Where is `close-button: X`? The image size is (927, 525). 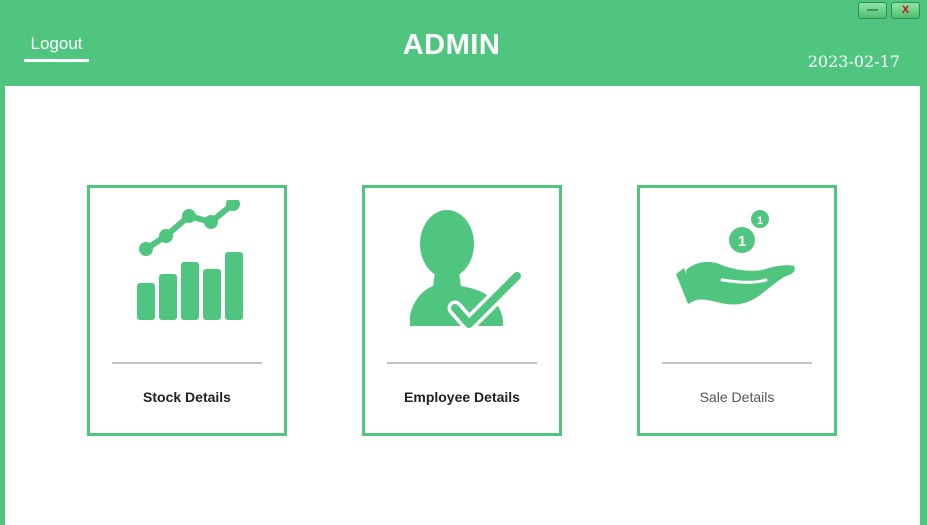 close-button: X is located at coordinates (905, 10).